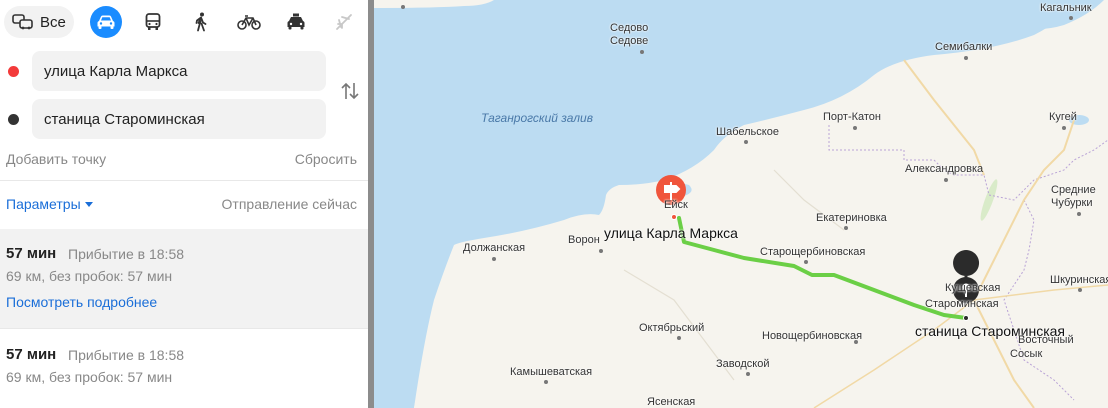  I want to click on place-label: Ясенская, so click(671, 402).